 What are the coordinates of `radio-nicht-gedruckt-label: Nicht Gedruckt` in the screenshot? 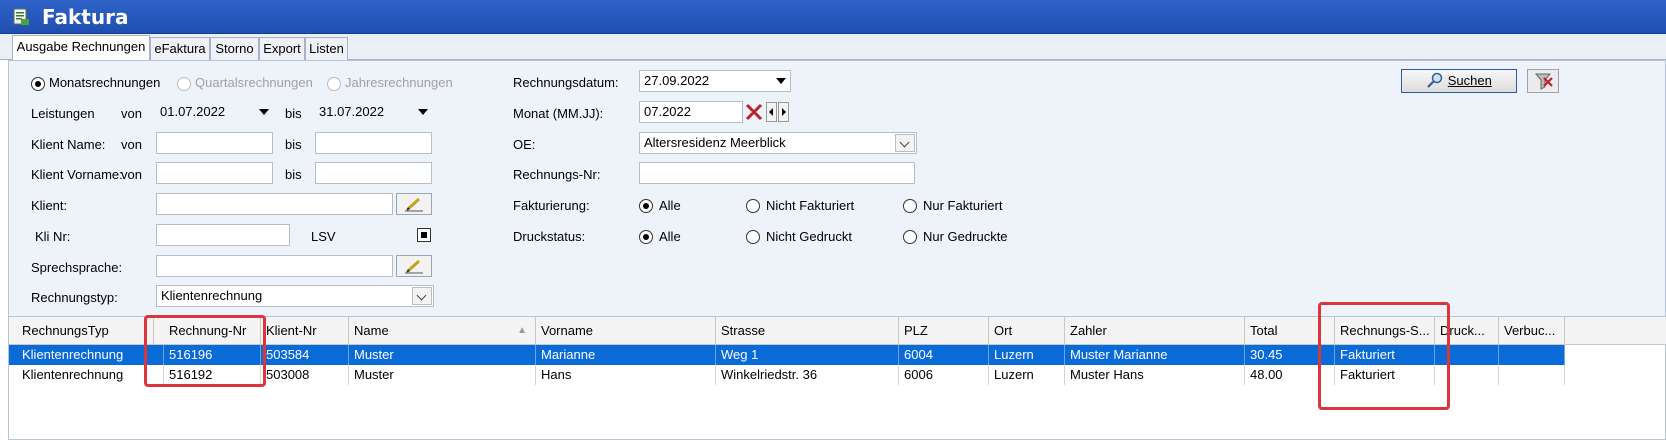 It's located at (809, 236).